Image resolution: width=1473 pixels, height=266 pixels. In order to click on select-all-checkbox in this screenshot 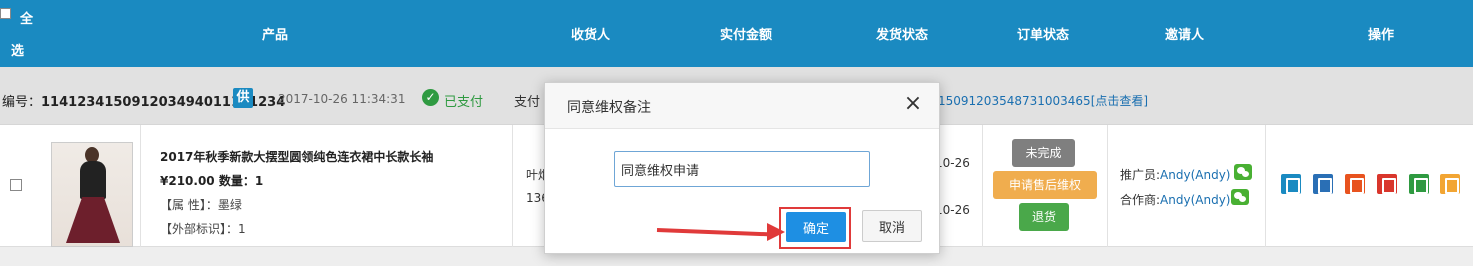, I will do `click(5, 13)`.